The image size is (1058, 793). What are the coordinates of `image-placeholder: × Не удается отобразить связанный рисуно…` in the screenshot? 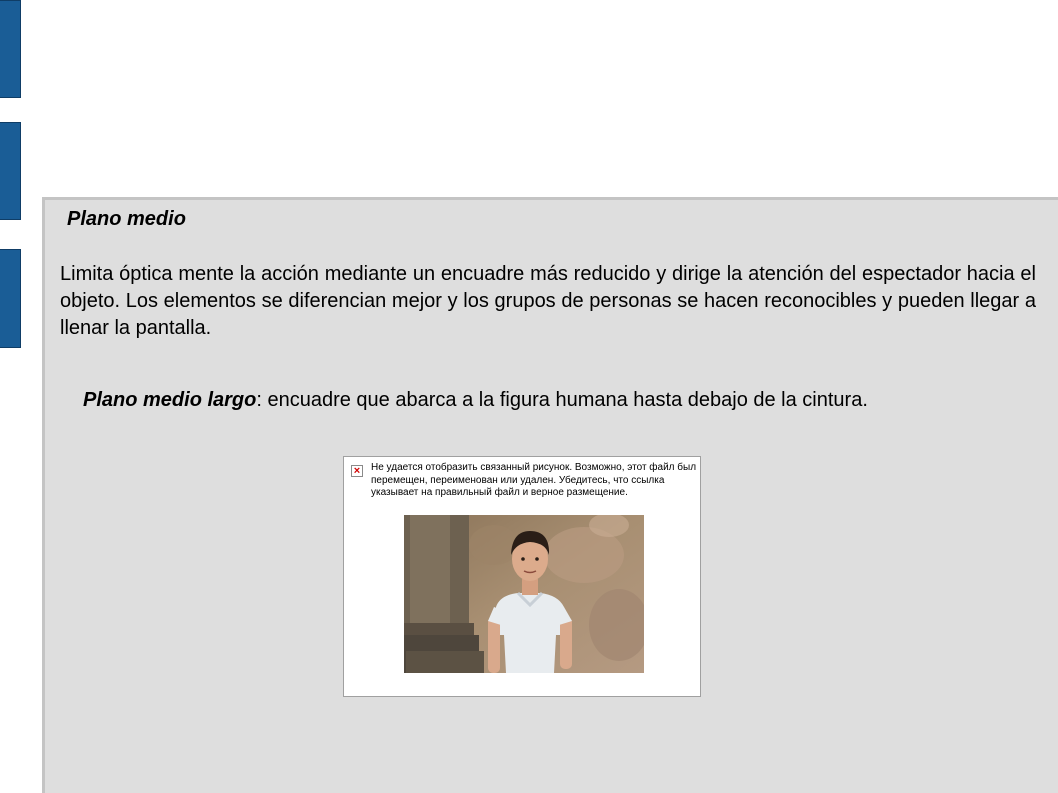 It's located at (522, 576).